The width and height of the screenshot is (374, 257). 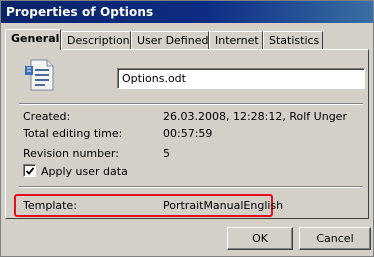 What do you see at coordinates (236, 40) in the screenshot?
I see `tab-internet: Internet` at bounding box center [236, 40].